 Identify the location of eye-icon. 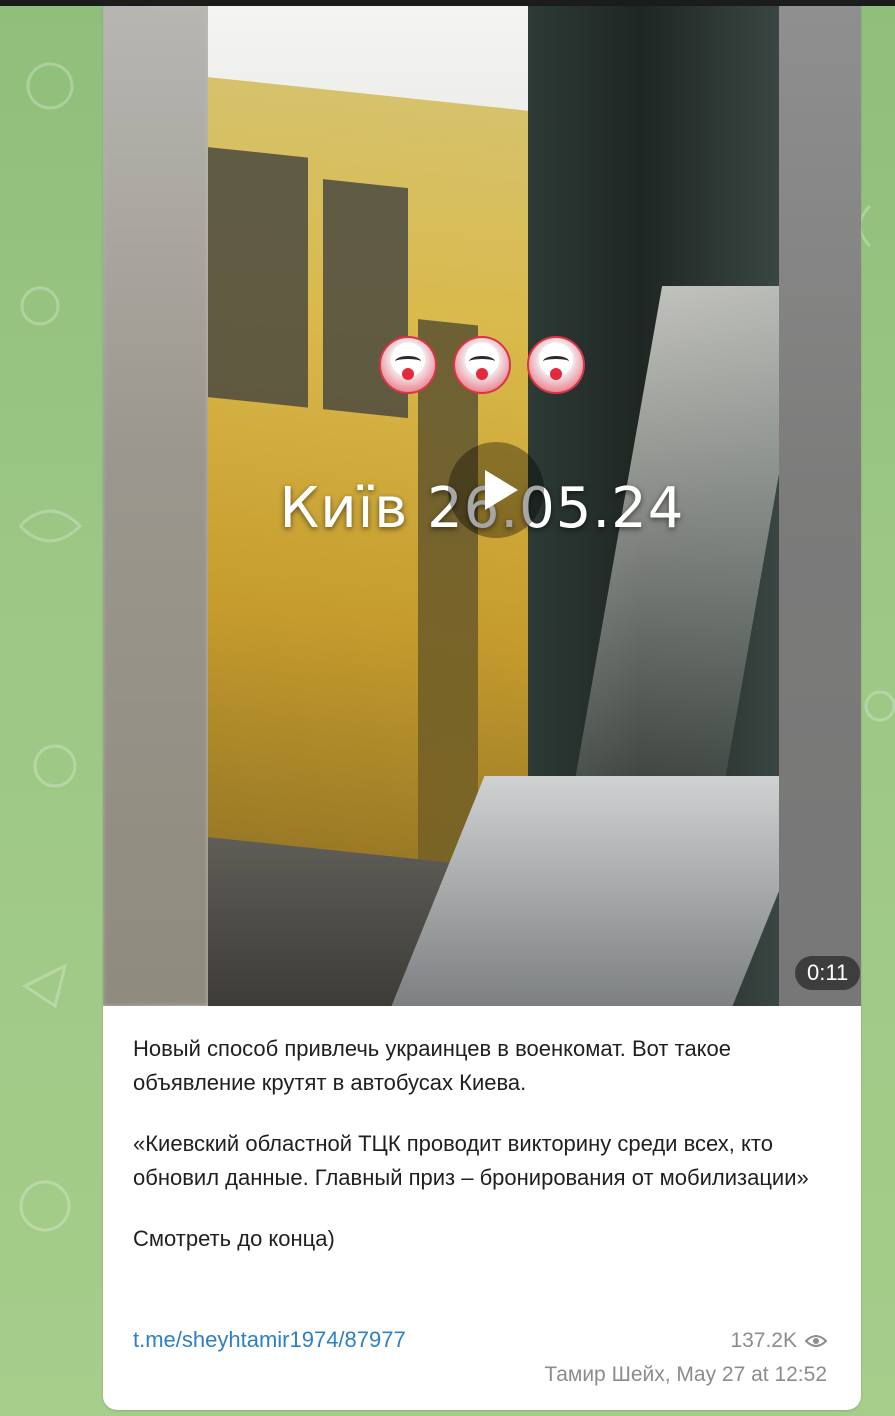
(816, 1341).